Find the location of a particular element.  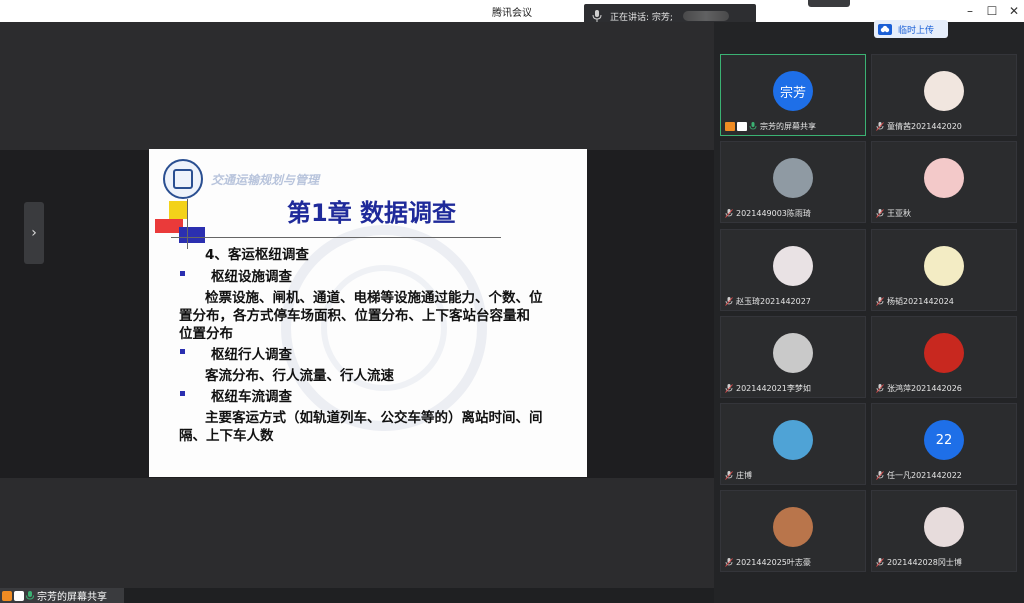

participant-label: 宗芳的屏幕共享 is located at coordinates (770, 126).